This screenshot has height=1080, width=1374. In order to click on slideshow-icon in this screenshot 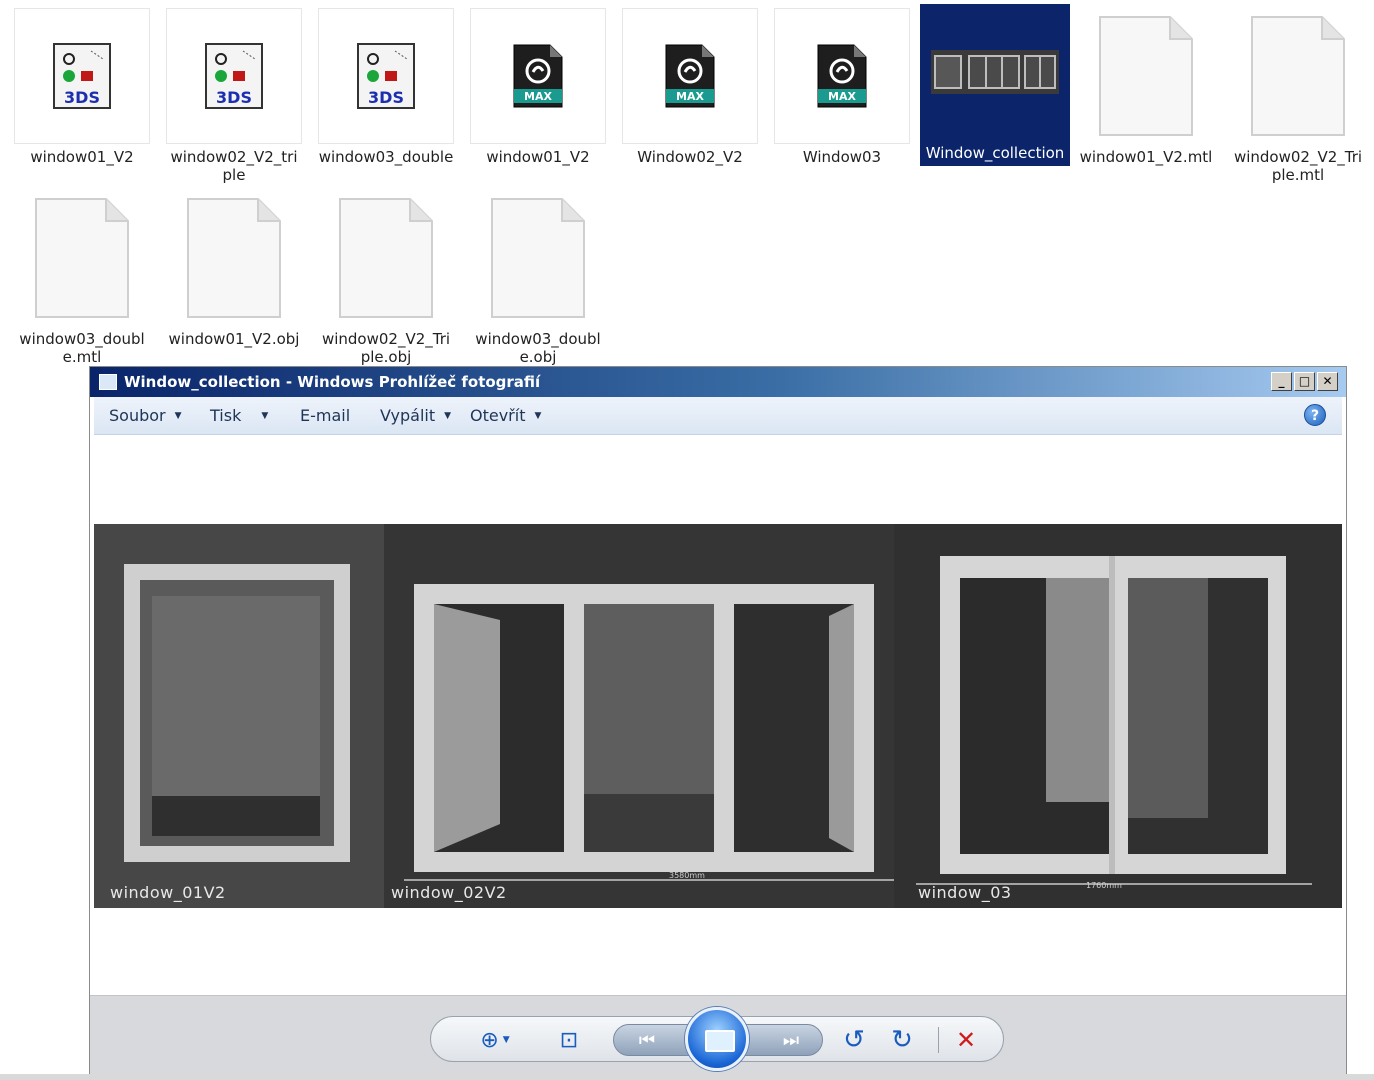, I will do `click(720, 1041)`.